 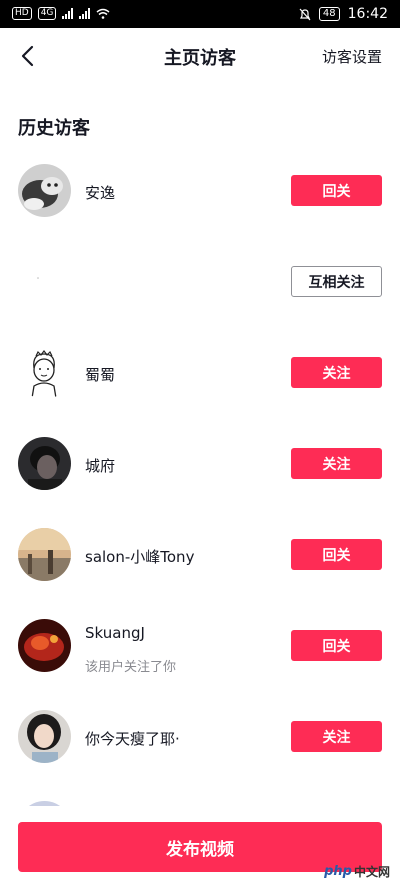 I want to click on visitor-name: 城府, so click(x=100, y=466).